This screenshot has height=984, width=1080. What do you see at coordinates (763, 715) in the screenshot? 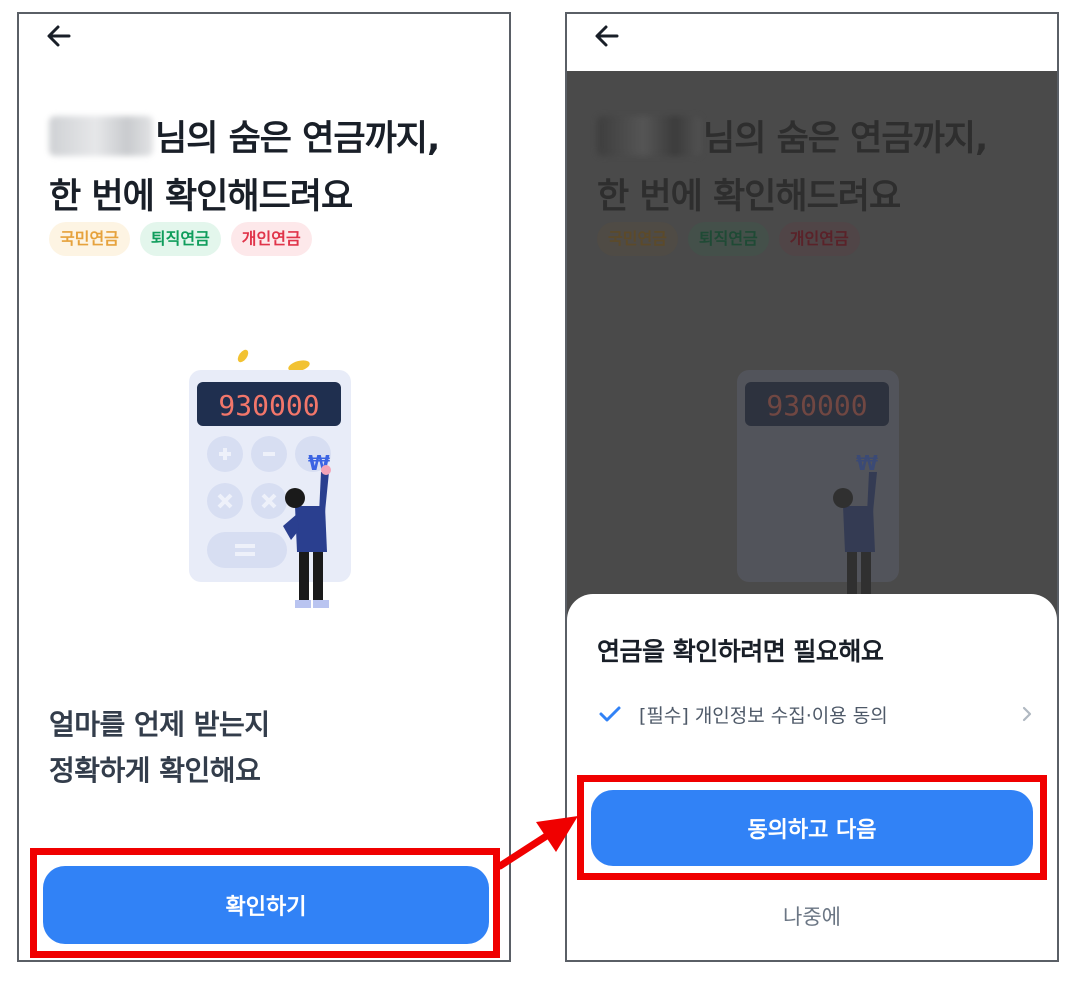
I see `consent-item-label: [필수] 개인정보 수집·이용 동의` at bounding box center [763, 715].